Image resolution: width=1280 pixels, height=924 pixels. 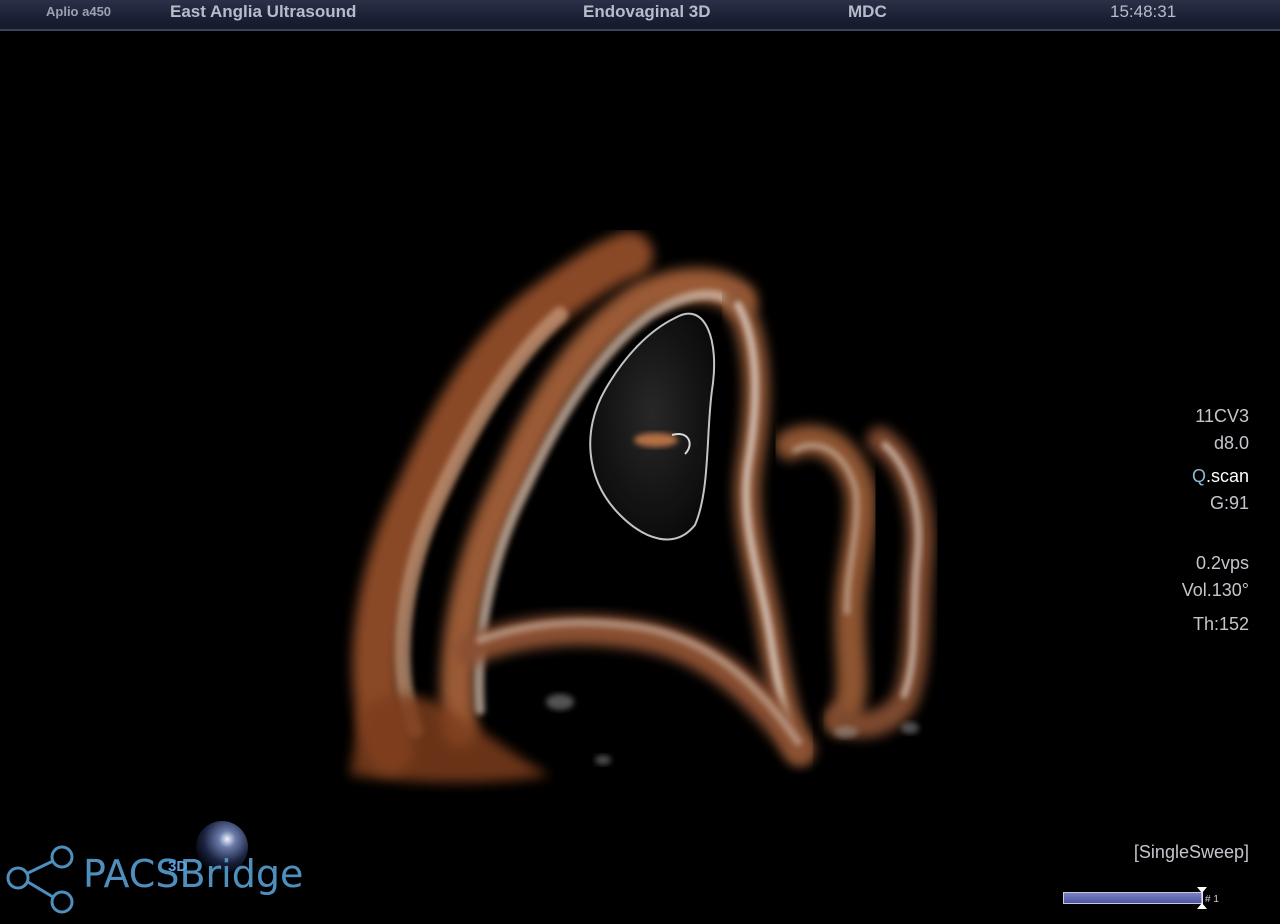 I want to click on exam-name: Endovaginal 3D, so click(x=647, y=11).